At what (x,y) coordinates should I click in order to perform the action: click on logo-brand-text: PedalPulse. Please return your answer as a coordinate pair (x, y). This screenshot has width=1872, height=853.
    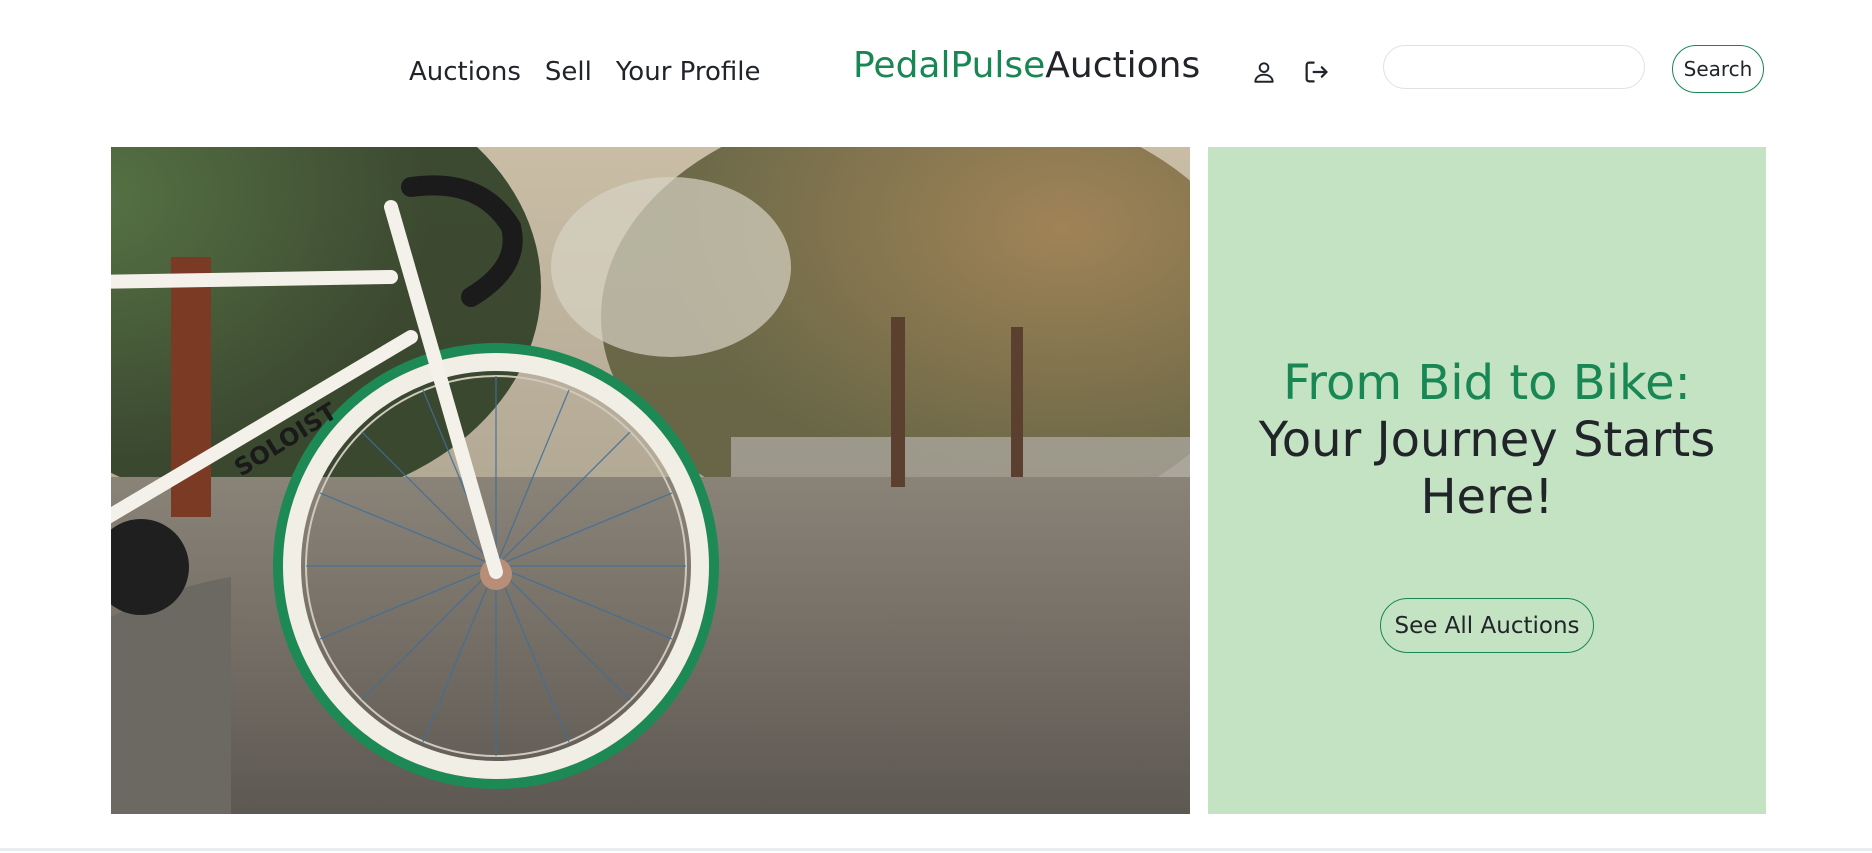
    Looking at the image, I should click on (949, 65).